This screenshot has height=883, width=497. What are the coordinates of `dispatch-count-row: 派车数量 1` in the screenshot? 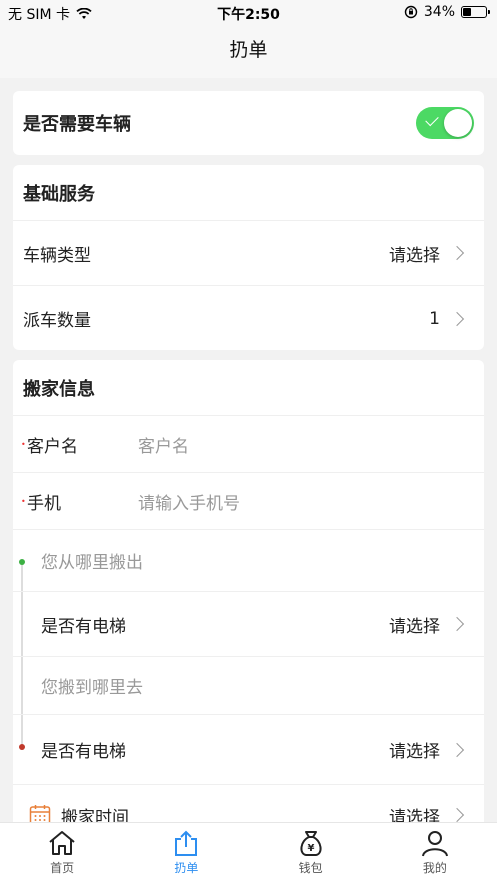 It's located at (248, 318).